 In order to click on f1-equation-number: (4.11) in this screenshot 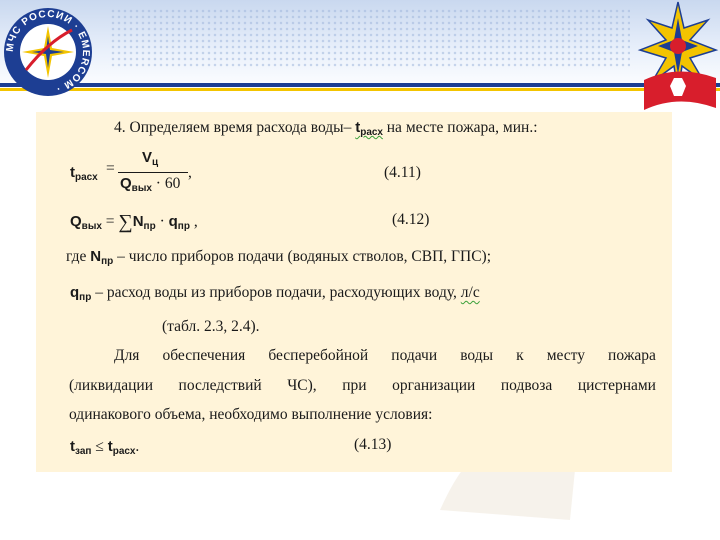, I will do `click(402, 172)`.